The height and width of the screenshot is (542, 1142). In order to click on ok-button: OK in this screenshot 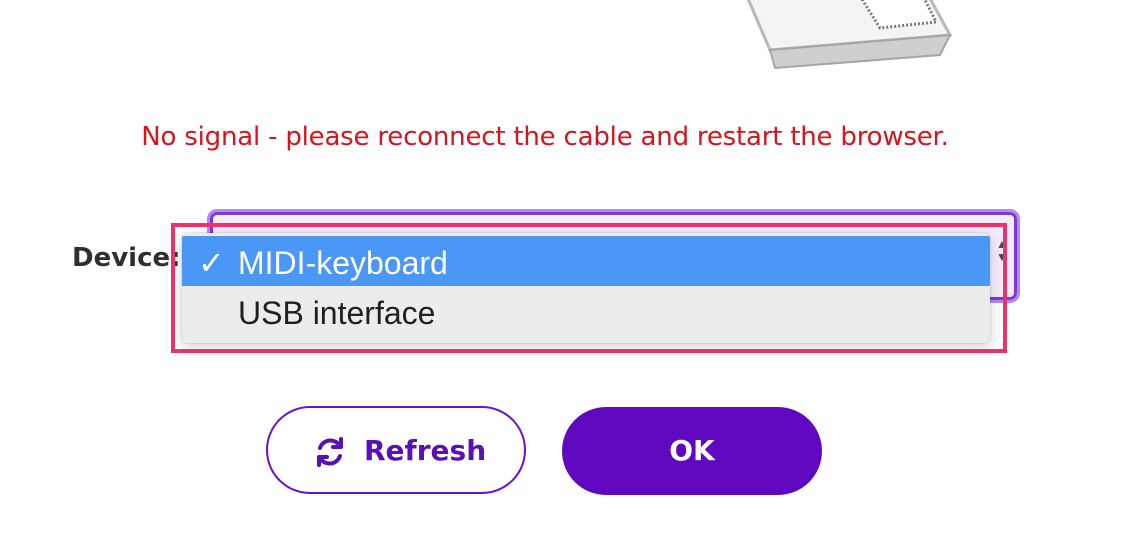, I will do `click(692, 451)`.